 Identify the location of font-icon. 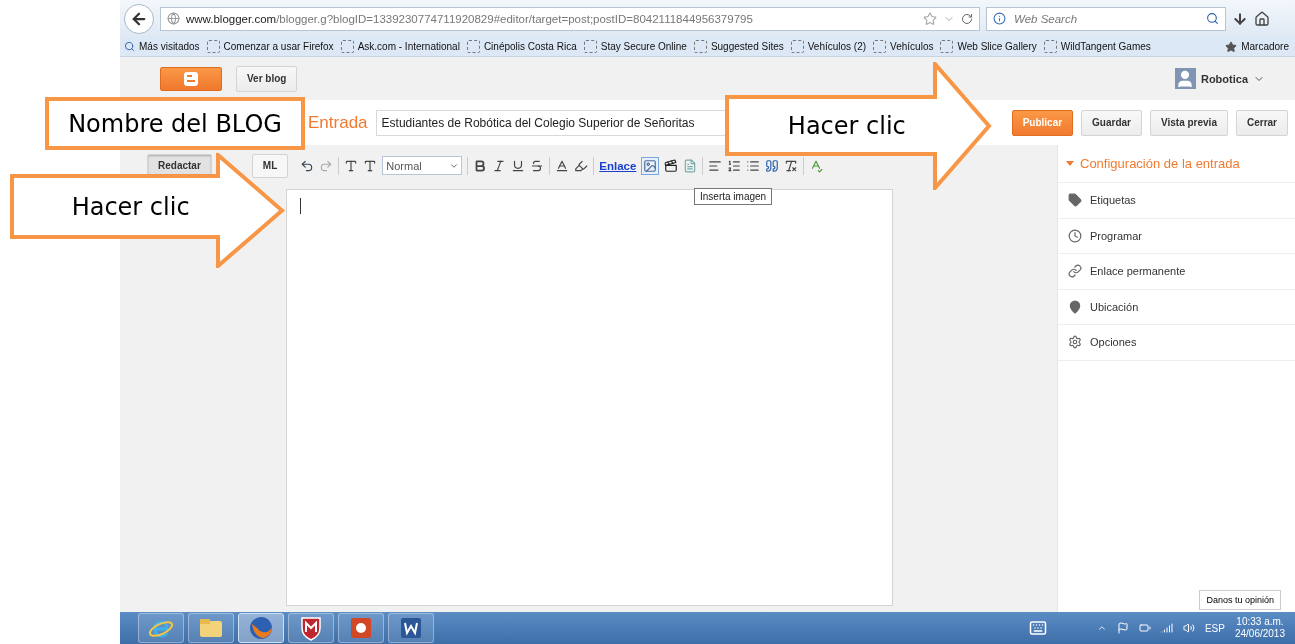
(351, 165).